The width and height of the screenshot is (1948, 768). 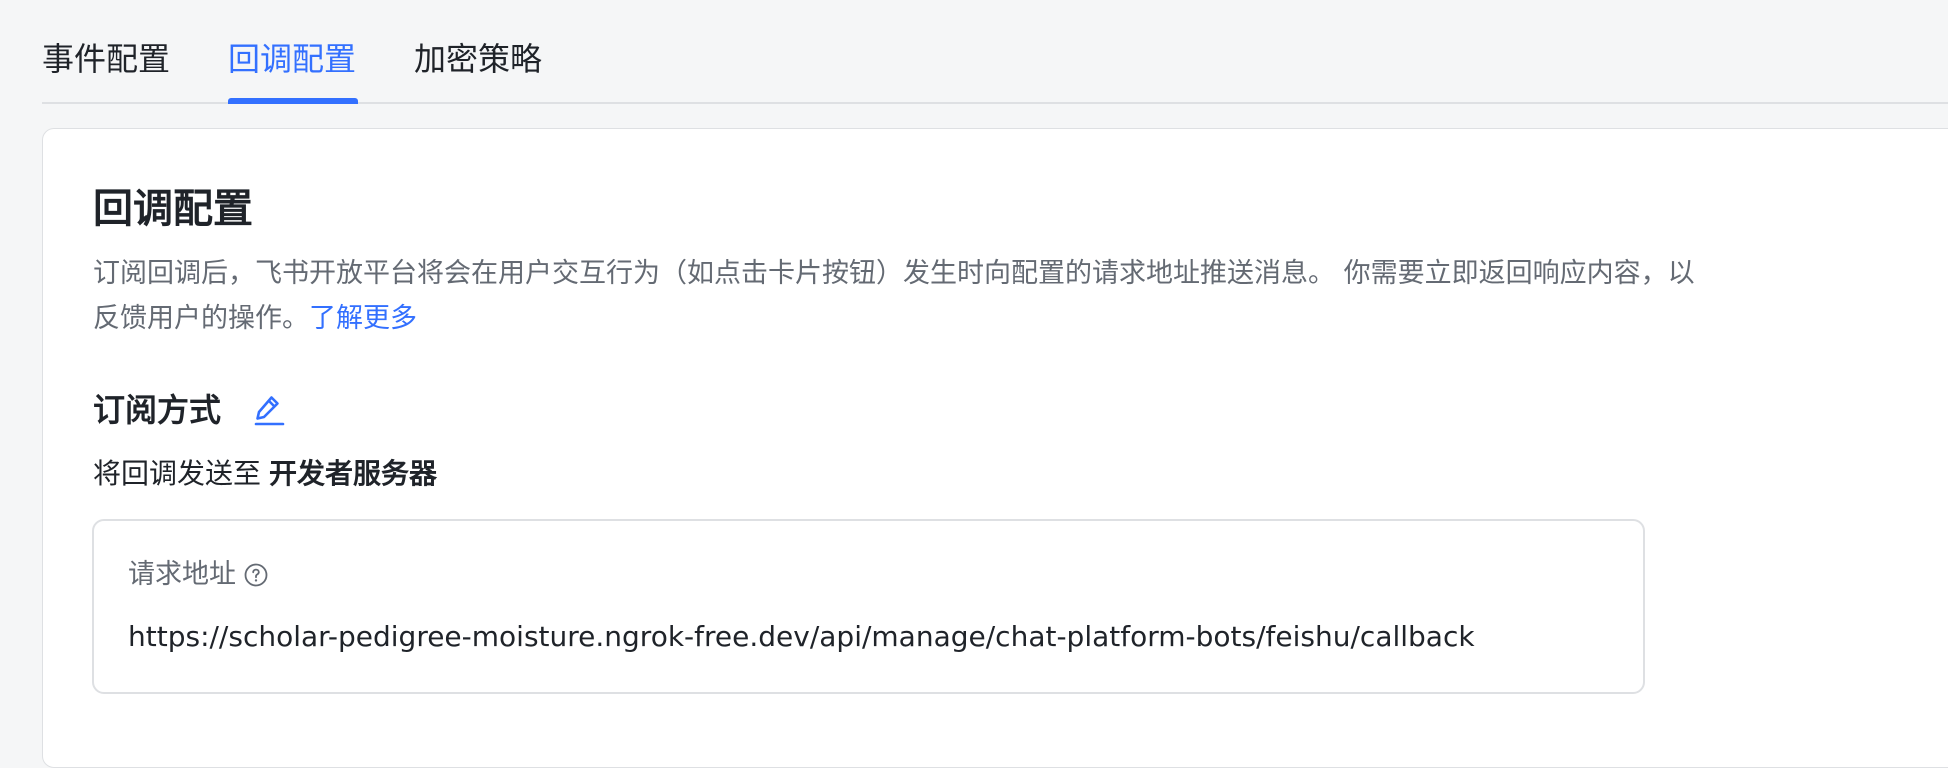 I want to click on request-url-label-row: 请求地址, so click(x=198, y=575).